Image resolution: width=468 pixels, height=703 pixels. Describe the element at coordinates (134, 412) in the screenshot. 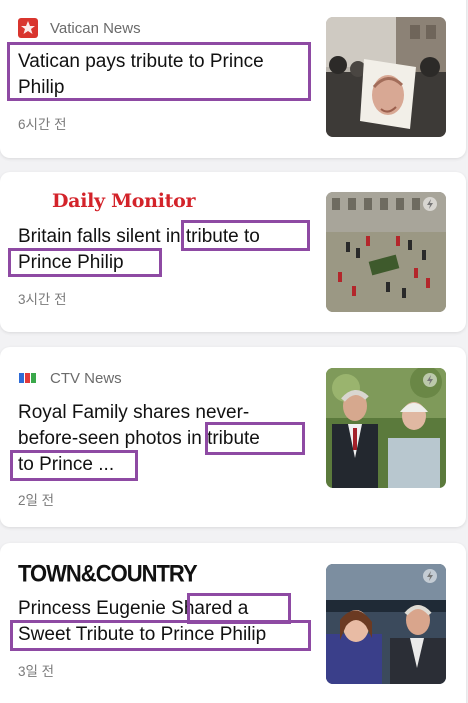

I see `headline-line: Royal Family shares never-` at that location.